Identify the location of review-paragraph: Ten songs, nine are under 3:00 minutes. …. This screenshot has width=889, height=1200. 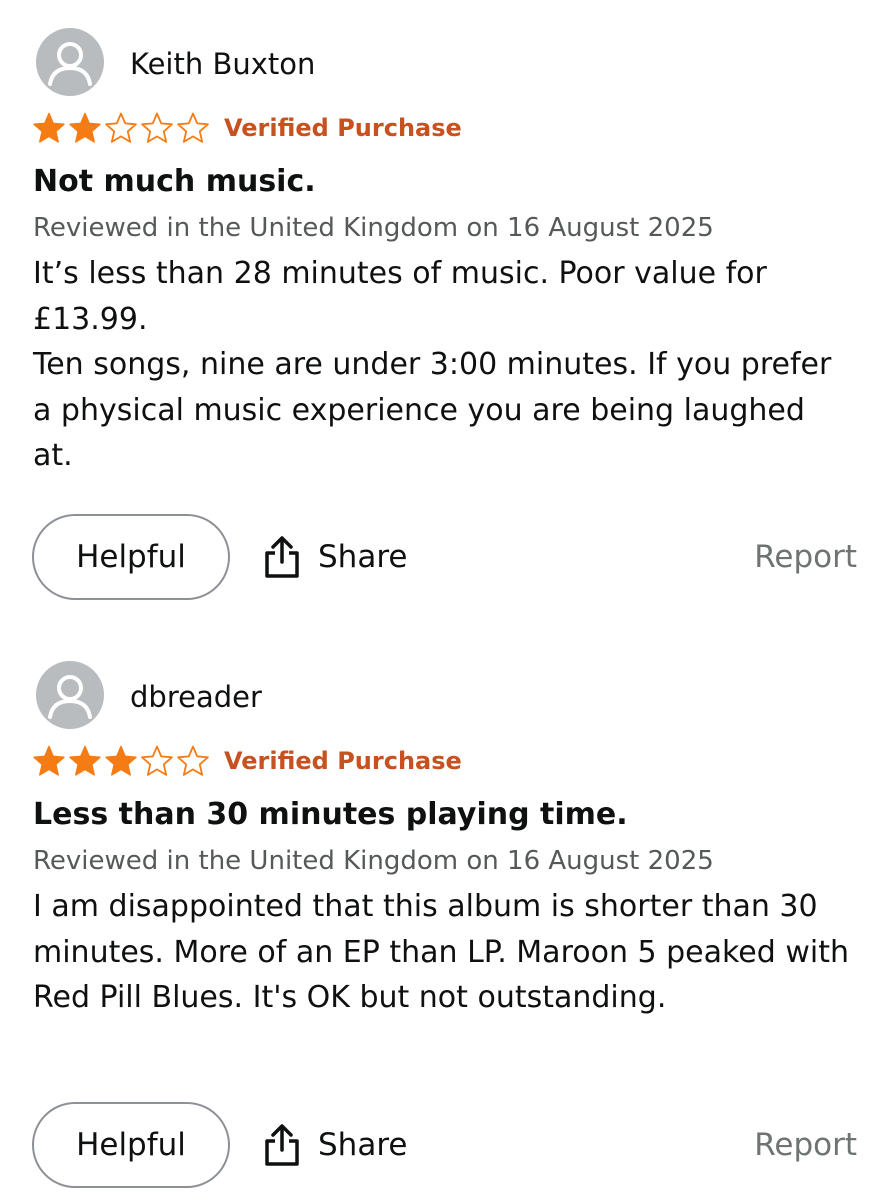
(432, 410).